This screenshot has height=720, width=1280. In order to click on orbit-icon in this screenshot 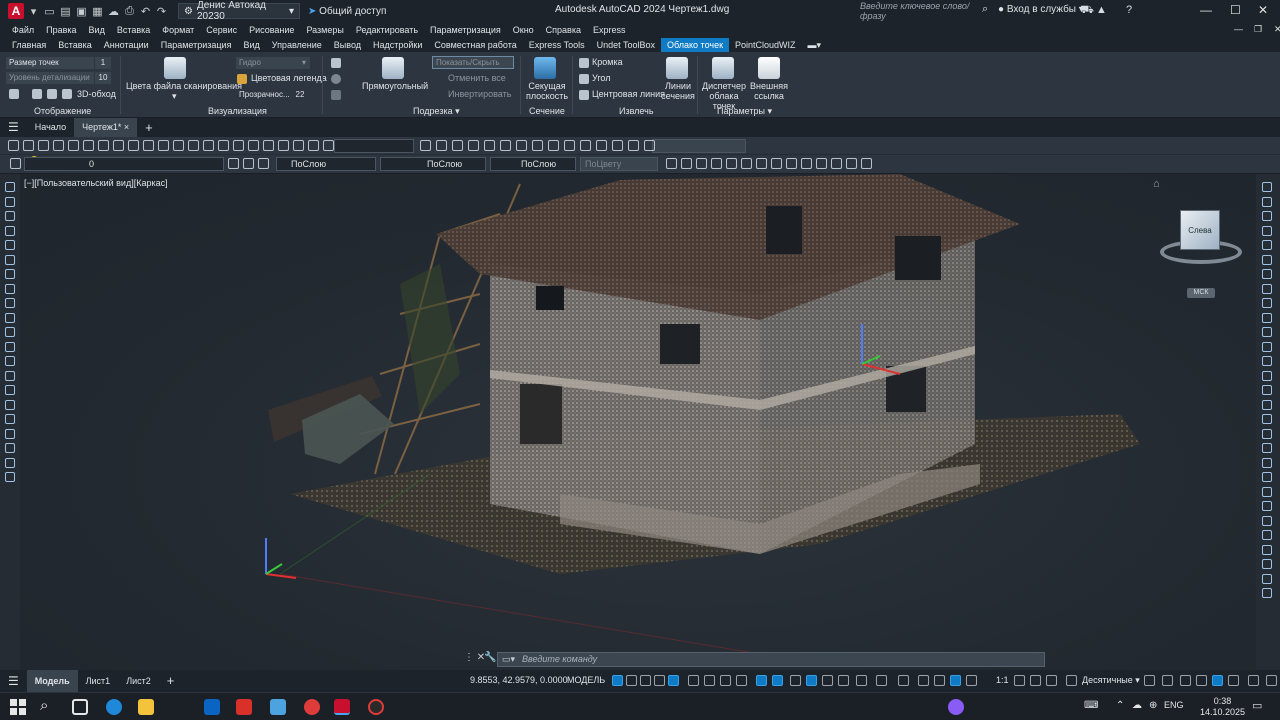, I will do `click(37, 94)`.